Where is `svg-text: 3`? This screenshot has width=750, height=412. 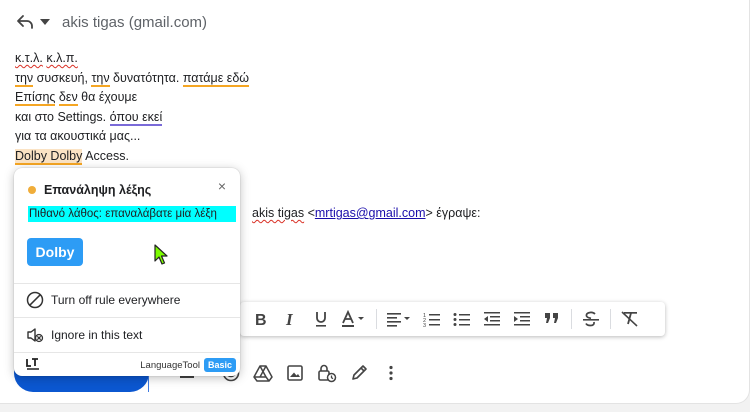 svg-text: 3 is located at coordinates (424, 325).